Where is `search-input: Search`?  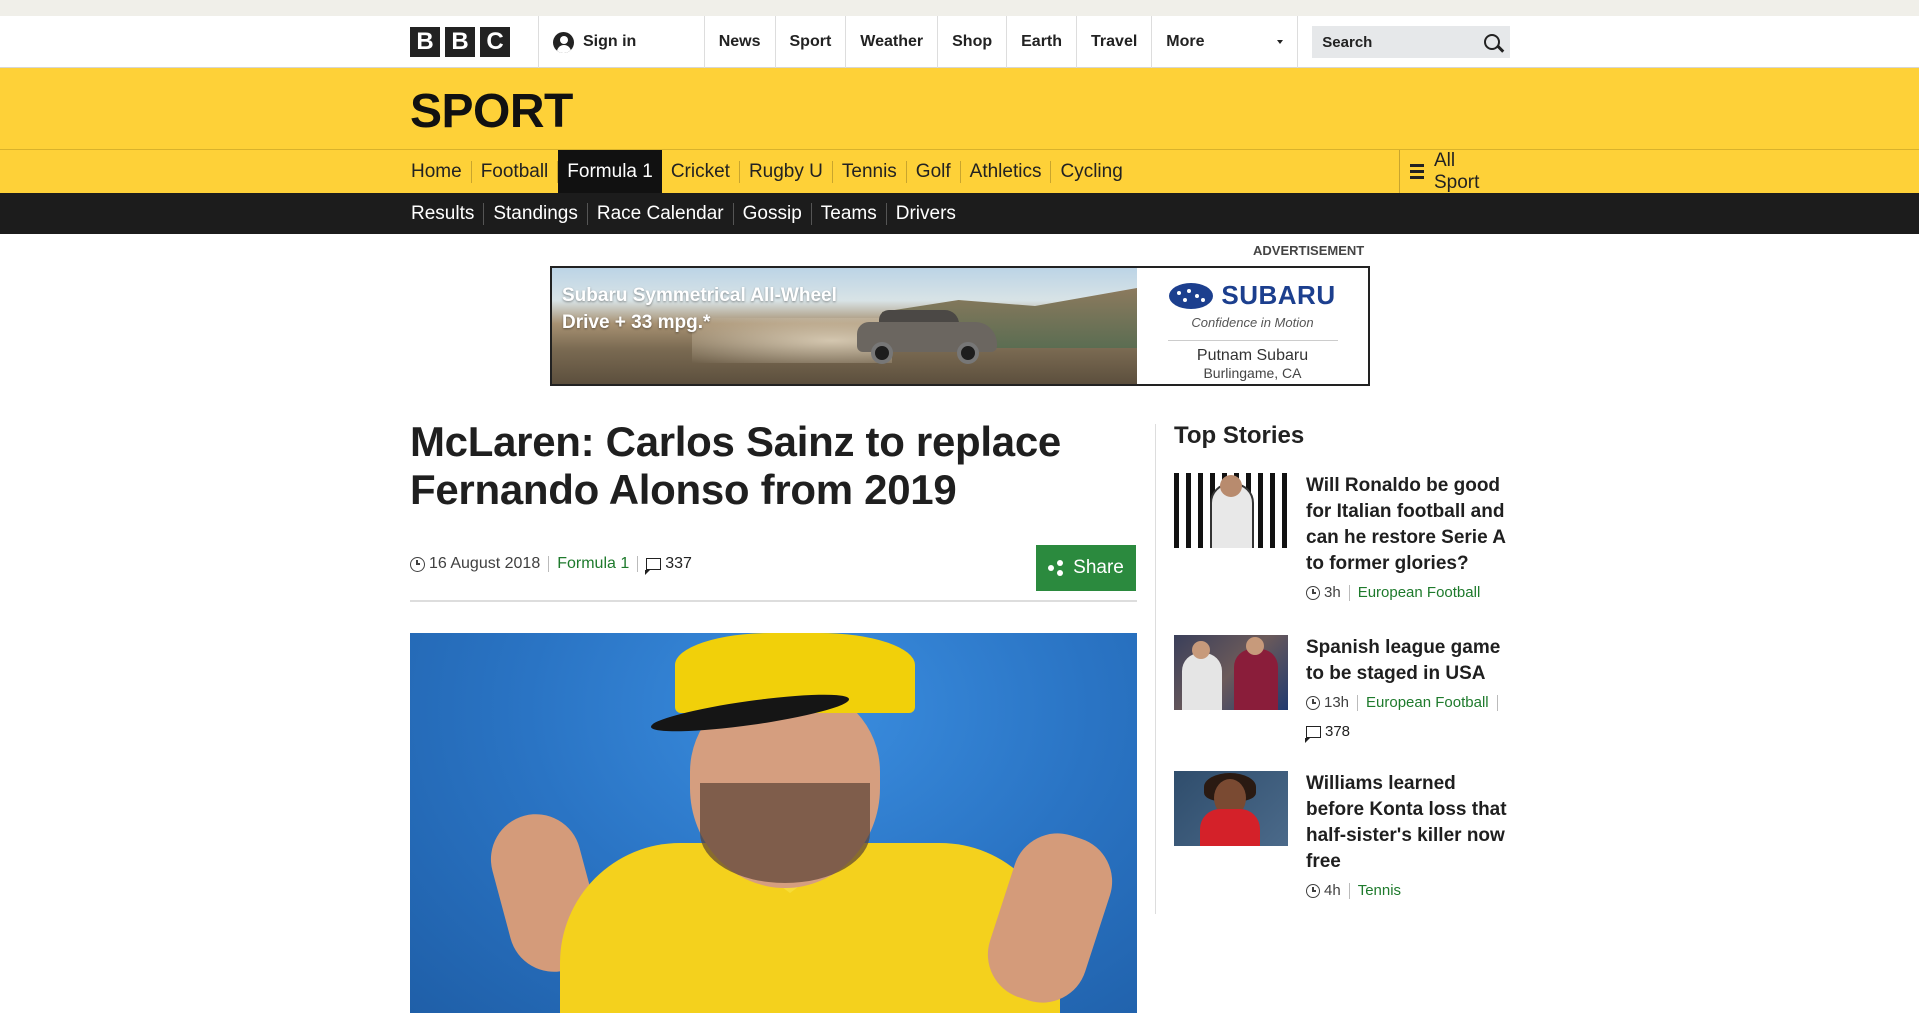 search-input: Search is located at coordinates (1411, 42).